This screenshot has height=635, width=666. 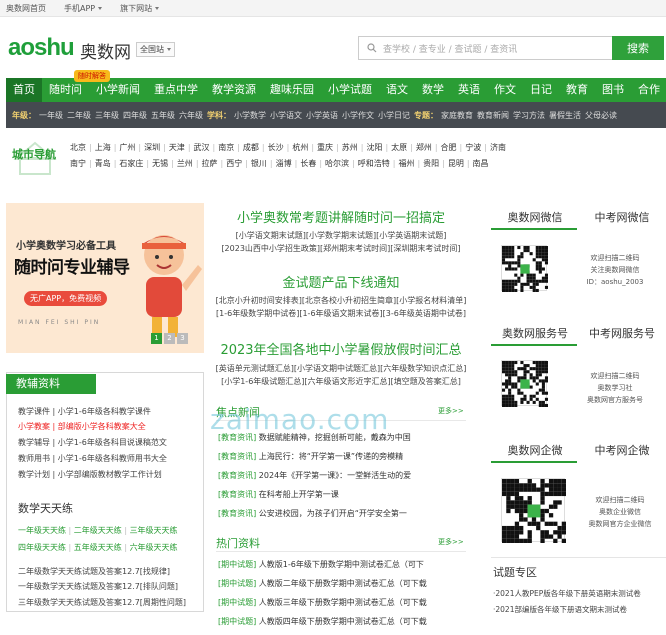 I want to click on city-link: 银川, so click(x=259, y=163).